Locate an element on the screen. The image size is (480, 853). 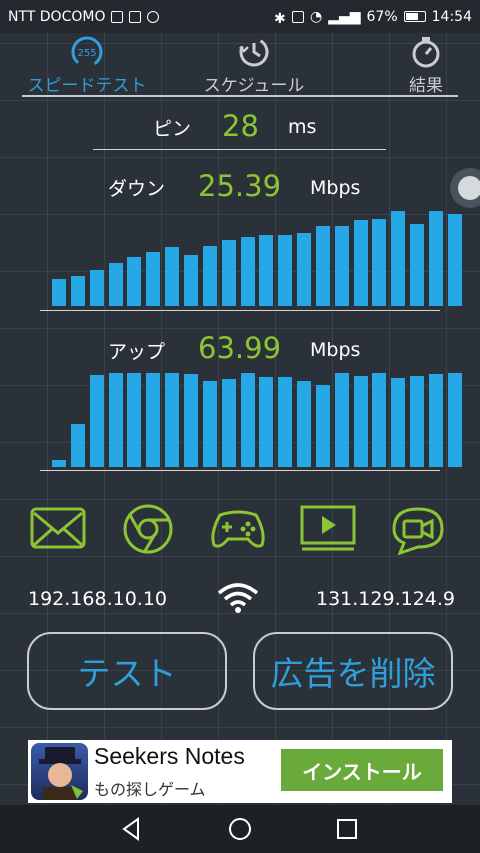
speedometer-icon: 255 is located at coordinates (87, 52).